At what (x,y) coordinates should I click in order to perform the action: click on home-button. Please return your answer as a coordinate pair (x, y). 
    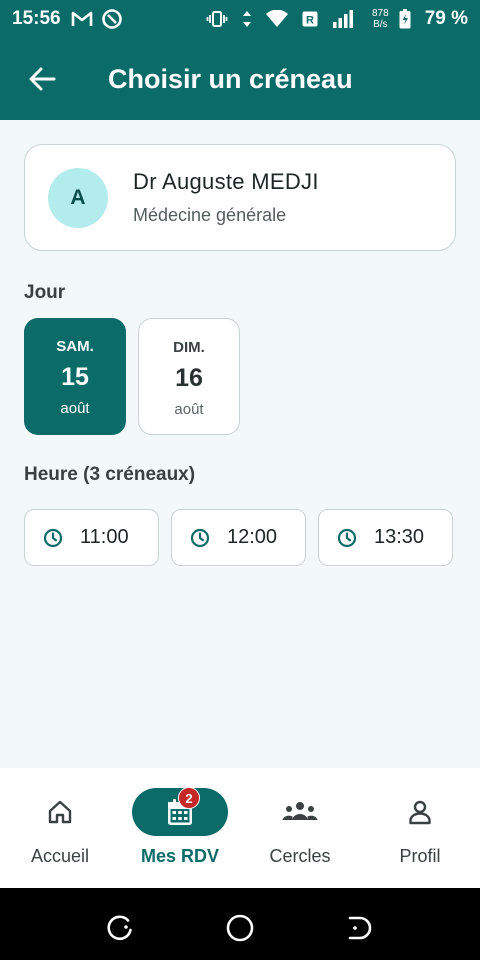
    Looking at the image, I should click on (240, 928).